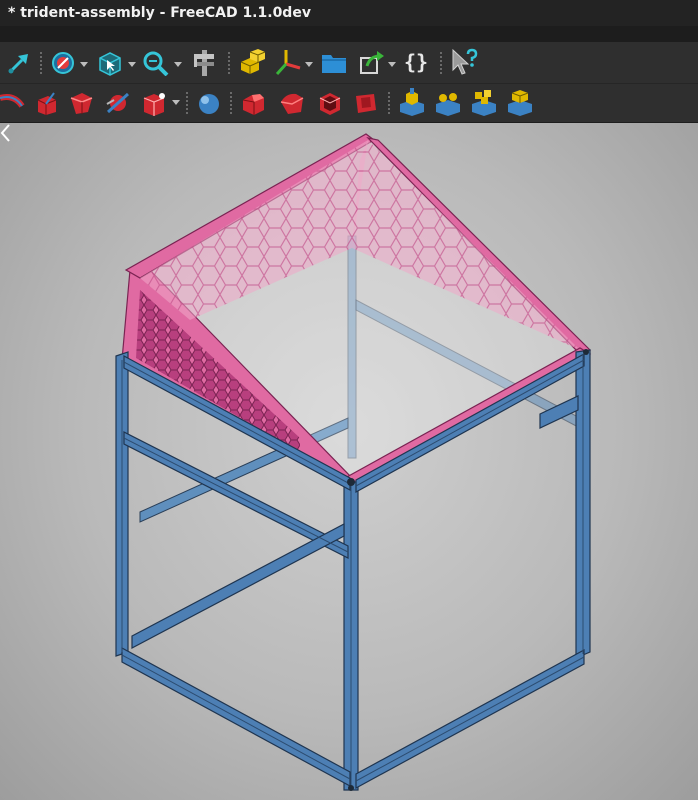 This screenshot has height=800, width=698. What do you see at coordinates (349, 103) in the screenshot?
I see `toolbar-part` at bounding box center [349, 103].